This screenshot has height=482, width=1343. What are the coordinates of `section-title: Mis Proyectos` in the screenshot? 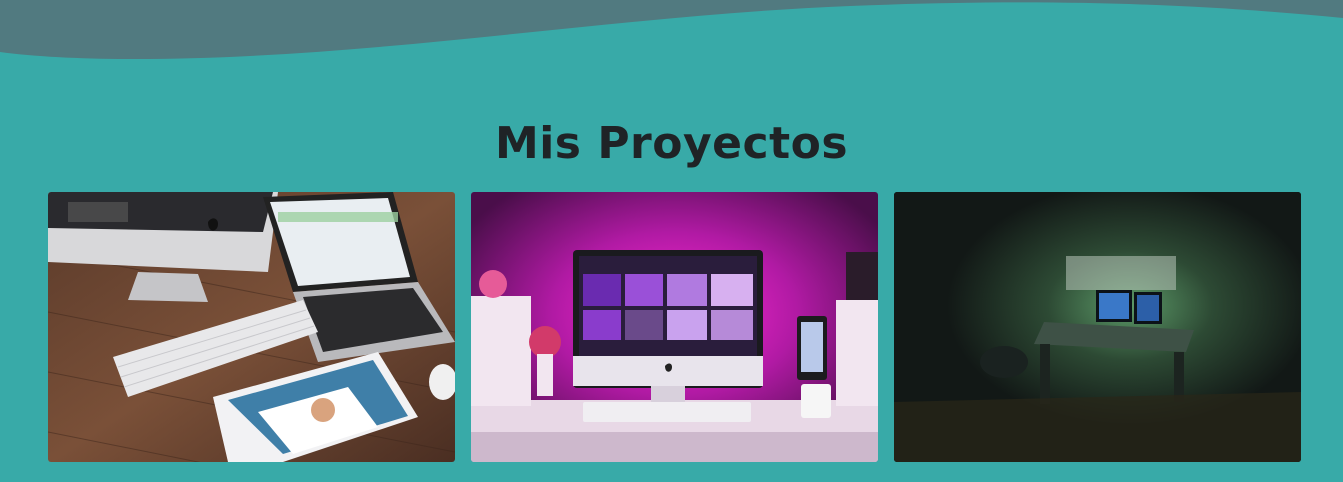 It's located at (671, 143).